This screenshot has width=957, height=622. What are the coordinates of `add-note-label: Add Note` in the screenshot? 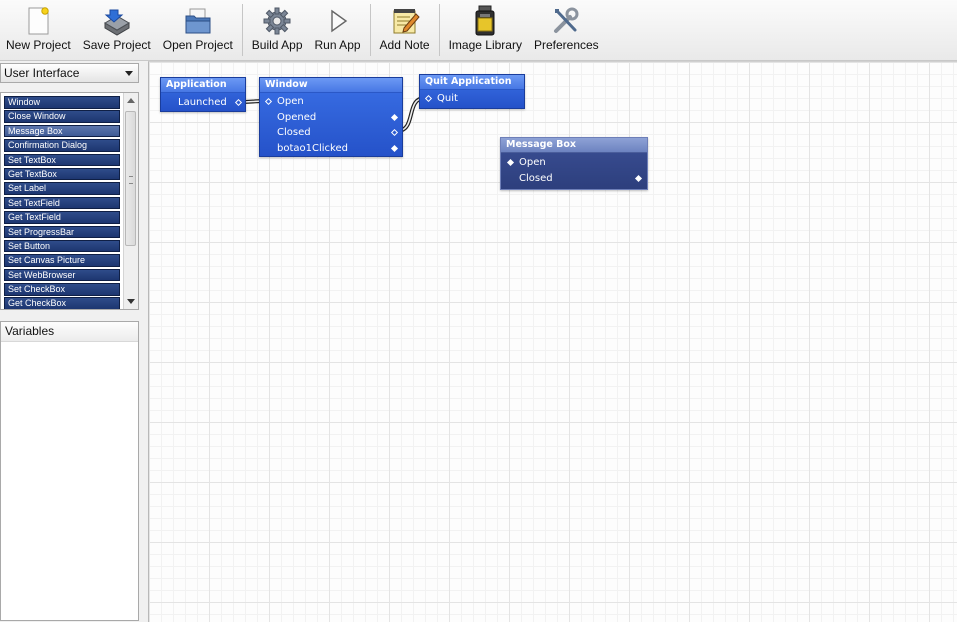 It's located at (404, 45).